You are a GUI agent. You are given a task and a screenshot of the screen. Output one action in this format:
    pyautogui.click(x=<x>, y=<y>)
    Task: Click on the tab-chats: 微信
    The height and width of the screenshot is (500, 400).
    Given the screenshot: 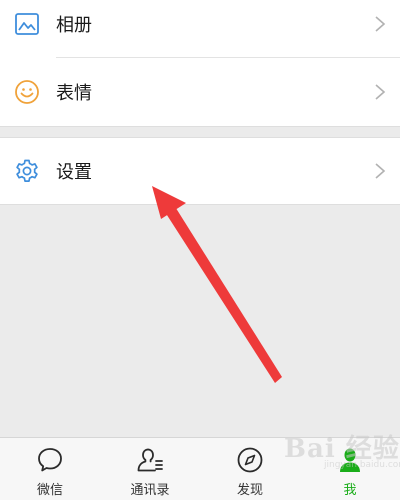 What is the action you would take?
    pyautogui.click(x=50, y=469)
    